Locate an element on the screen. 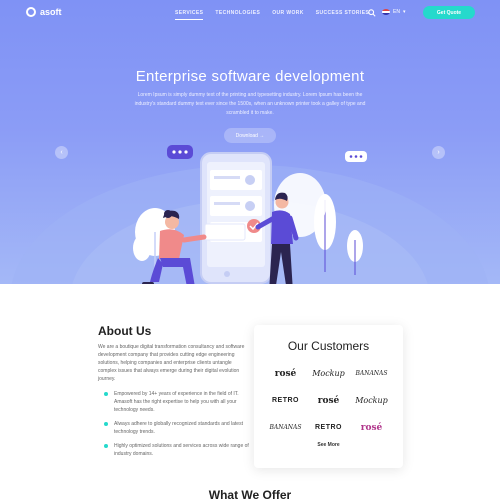 The width and height of the screenshot is (500, 502). get-quote-button: Get Quote is located at coordinates (449, 12).